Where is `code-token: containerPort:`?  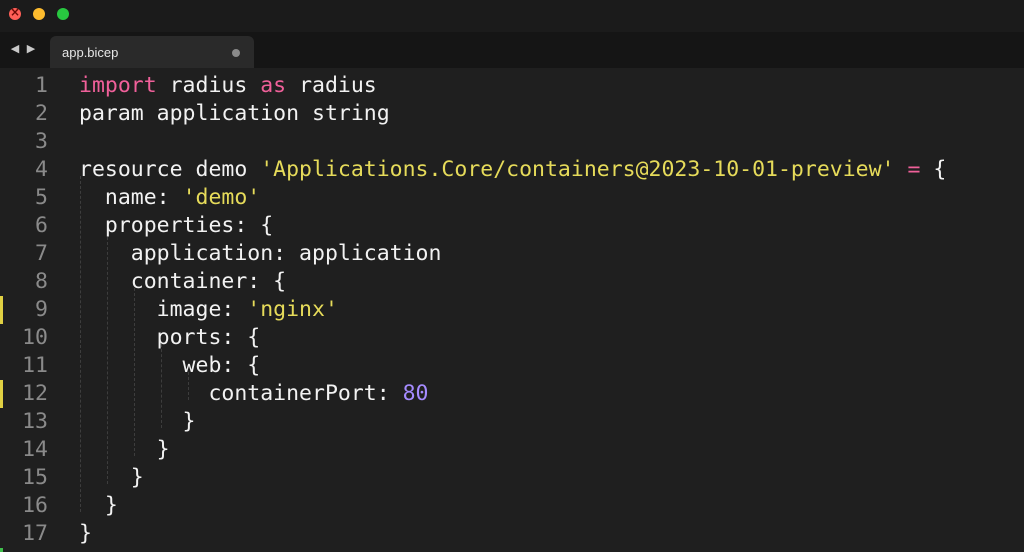
code-token: containerPort: is located at coordinates (241, 393).